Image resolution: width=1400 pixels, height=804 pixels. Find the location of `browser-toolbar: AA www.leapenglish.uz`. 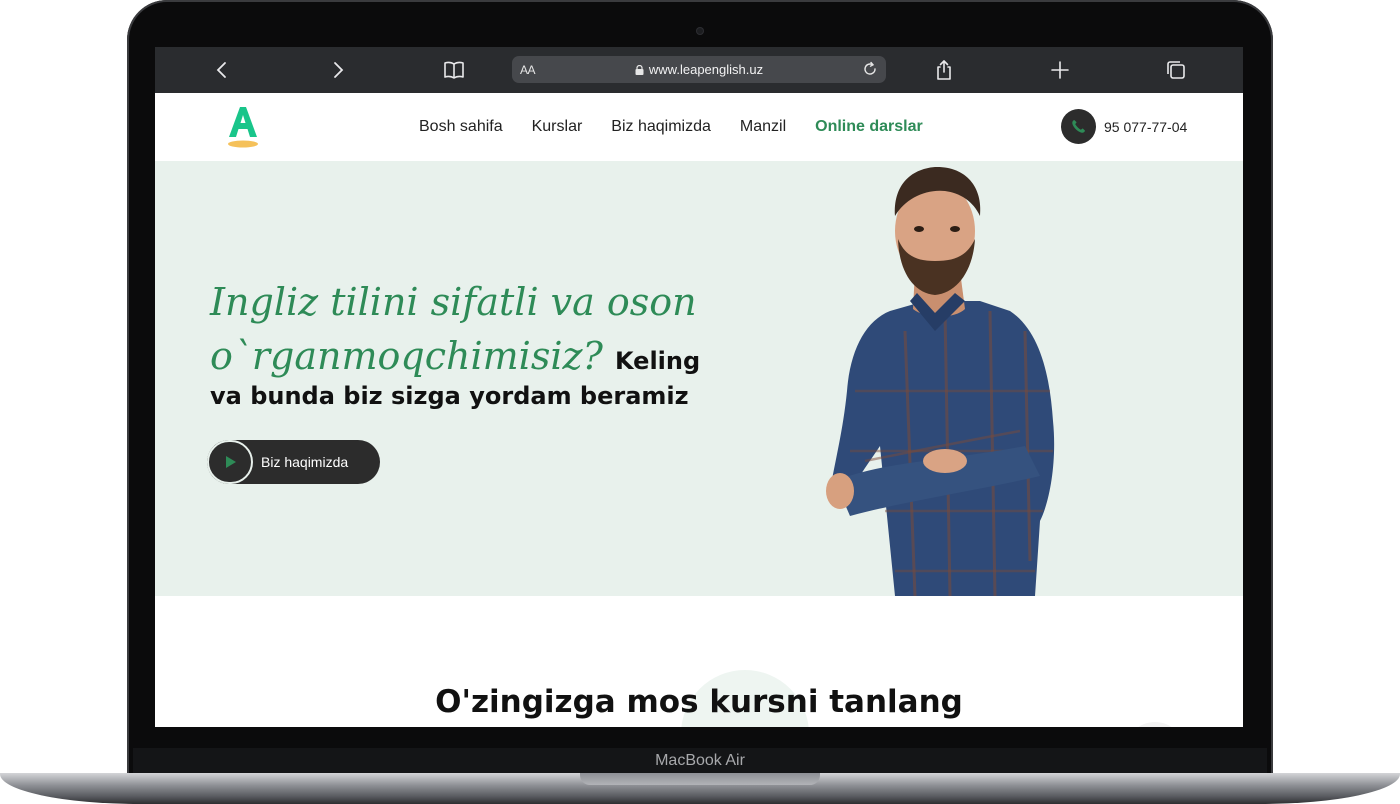

browser-toolbar: AA www.leapenglish.uz is located at coordinates (699, 70).